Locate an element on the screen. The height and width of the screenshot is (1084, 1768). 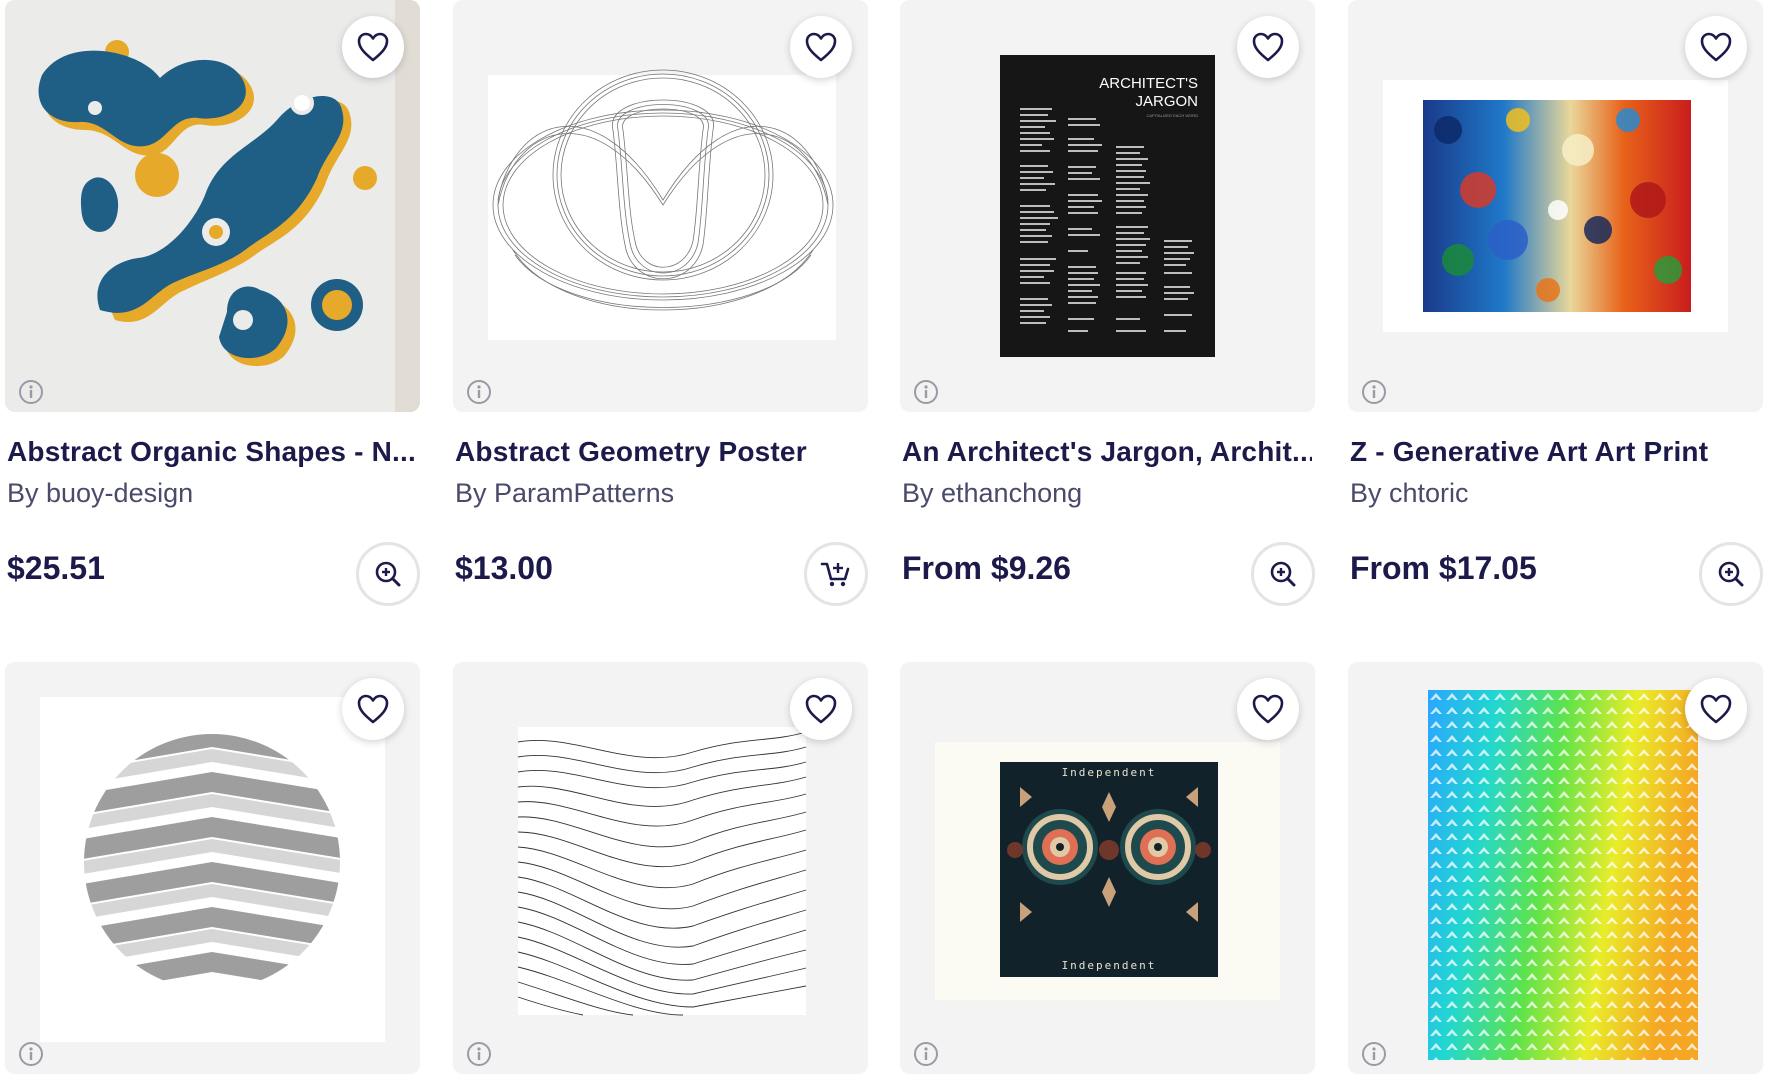
add-to-cart-button is located at coordinates (836, 574).